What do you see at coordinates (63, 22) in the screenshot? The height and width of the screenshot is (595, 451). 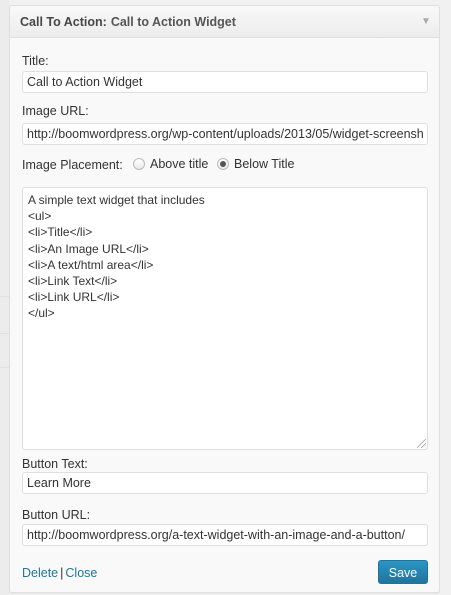 I see `widget-title-prefix: Call To Action:` at bounding box center [63, 22].